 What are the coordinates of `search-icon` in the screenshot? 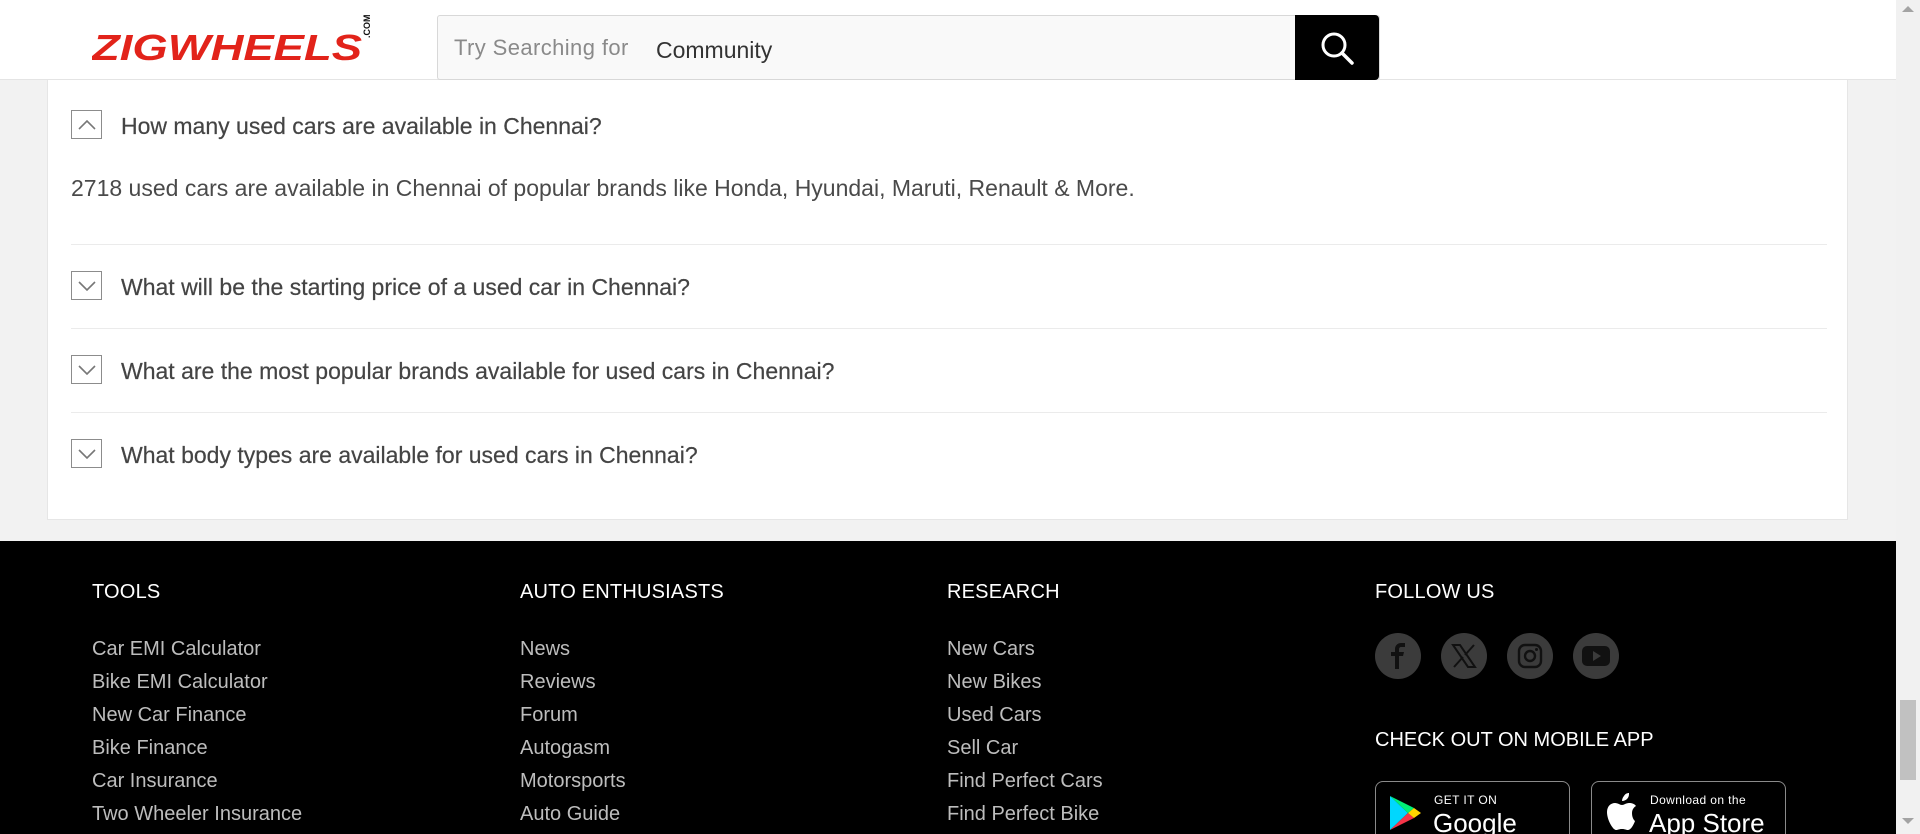 It's located at (1337, 48).